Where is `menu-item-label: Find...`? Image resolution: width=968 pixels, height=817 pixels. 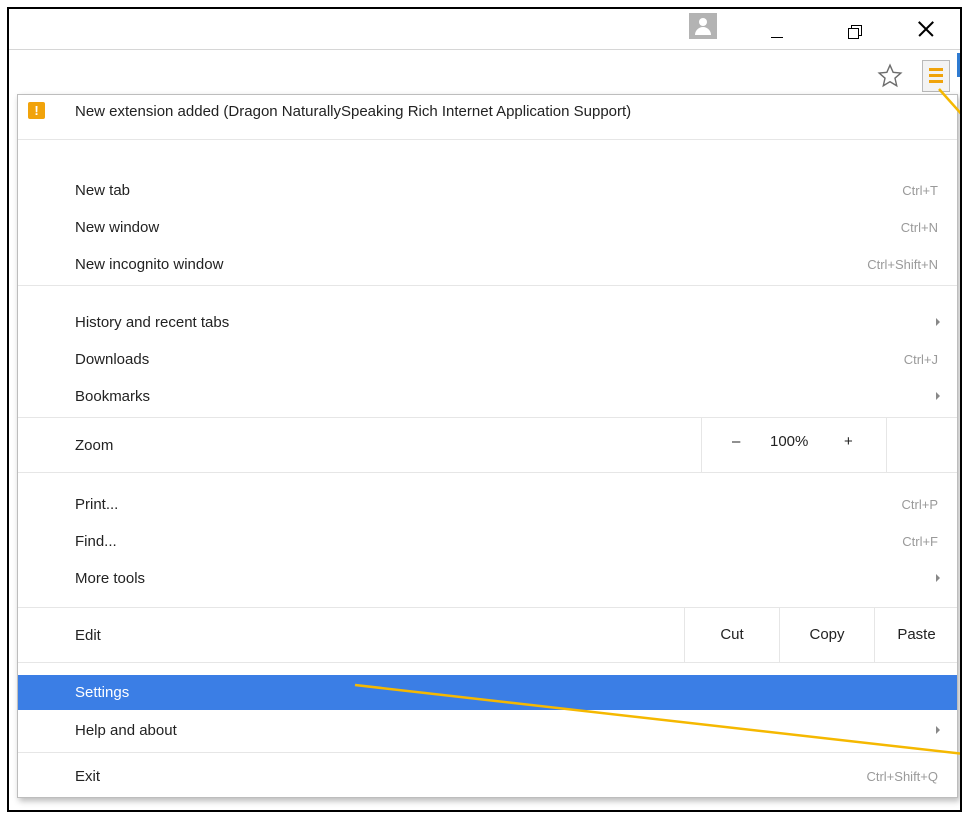 menu-item-label: Find... is located at coordinates (96, 541).